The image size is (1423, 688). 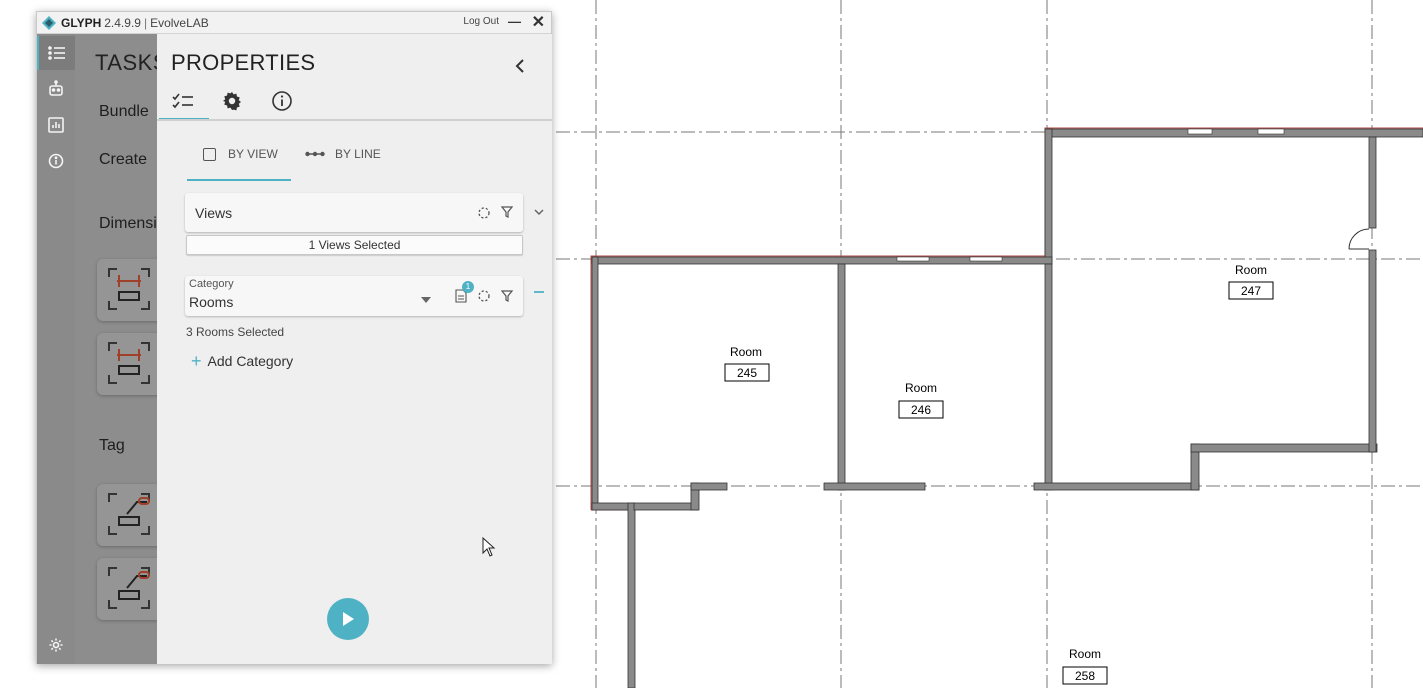 What do you see at coordinates (1359, 239) in the screenshot?
I see `door` at bounding box center [1359, 239].